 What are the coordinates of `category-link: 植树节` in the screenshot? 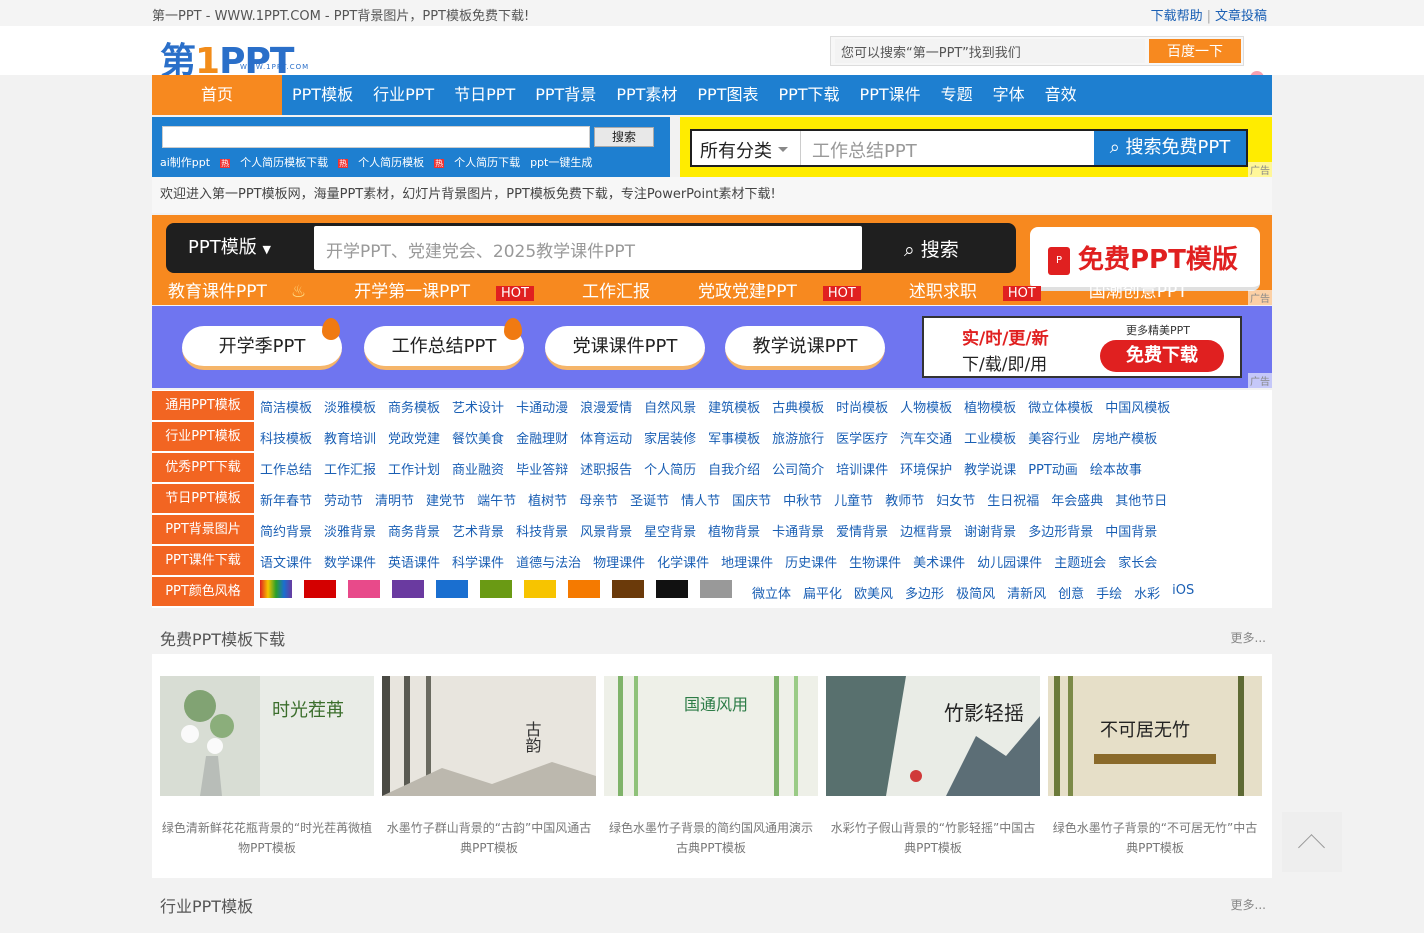 It's located at (547, 499).